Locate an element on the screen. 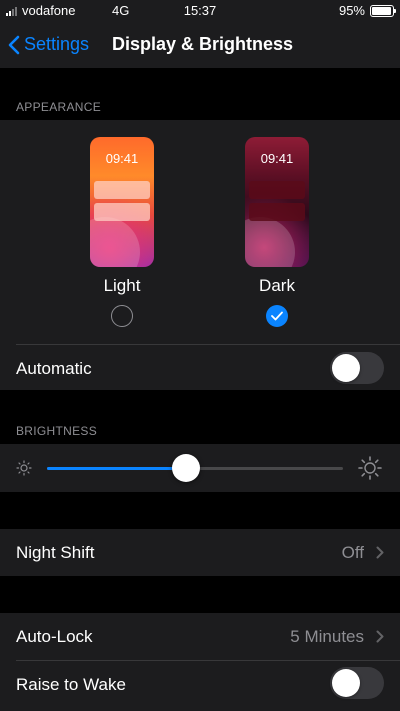 This screenshot has width=400, height=711. light-mode-label: Light is located at coordinates (122, 285).